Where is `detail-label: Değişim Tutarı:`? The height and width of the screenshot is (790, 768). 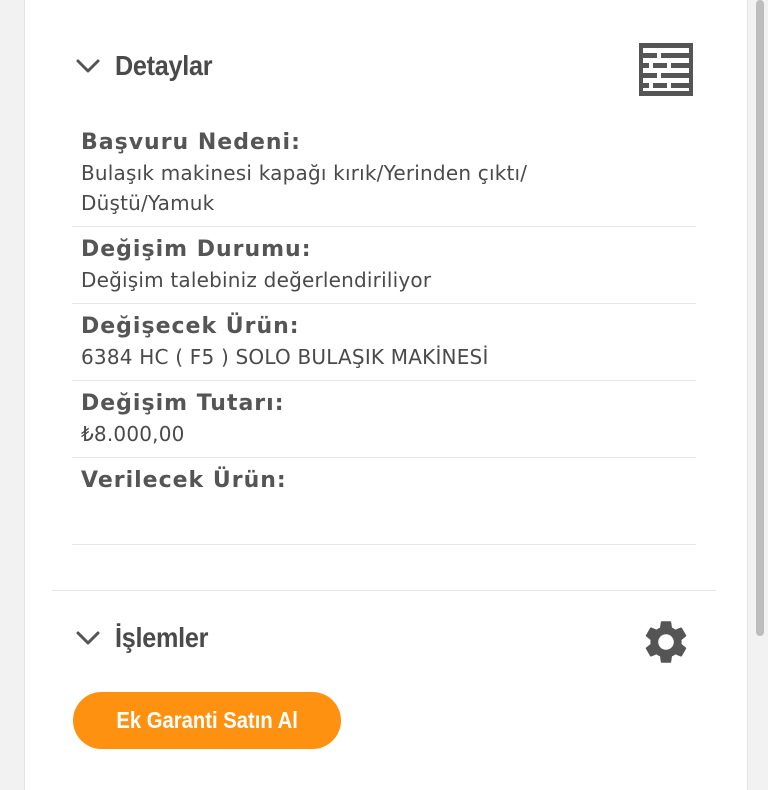 detail-label: Değişim Tutarı: is located at coordinates (183, 403).